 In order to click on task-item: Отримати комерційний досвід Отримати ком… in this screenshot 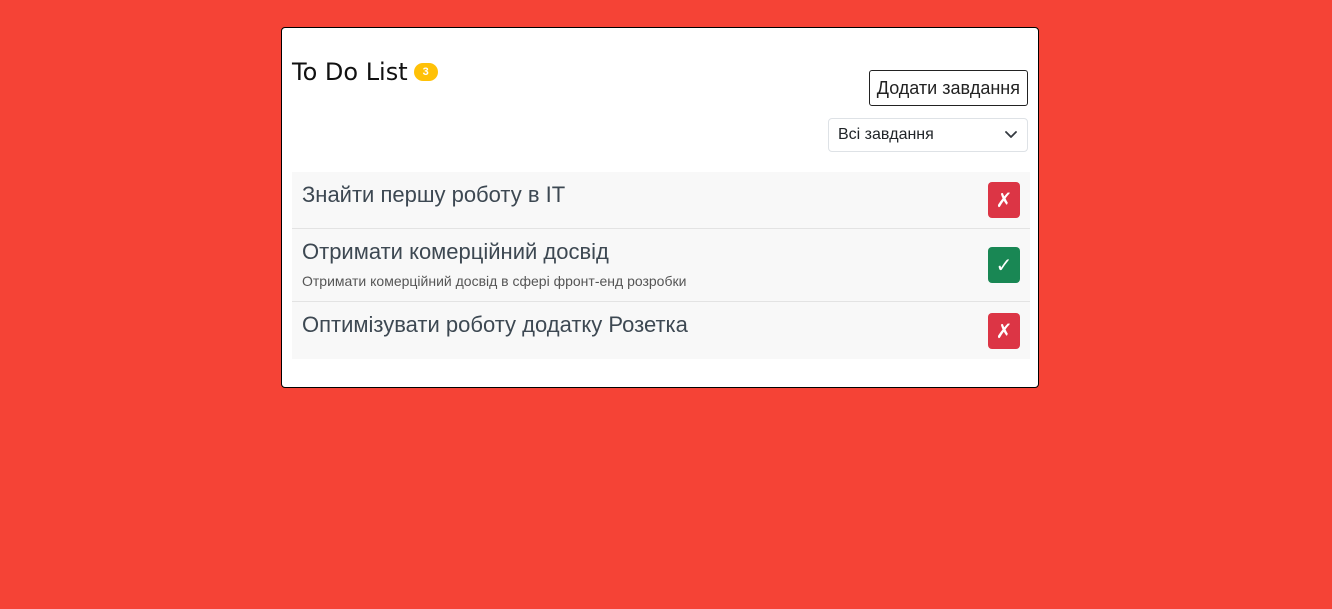, I will do `click(661, 265)`.